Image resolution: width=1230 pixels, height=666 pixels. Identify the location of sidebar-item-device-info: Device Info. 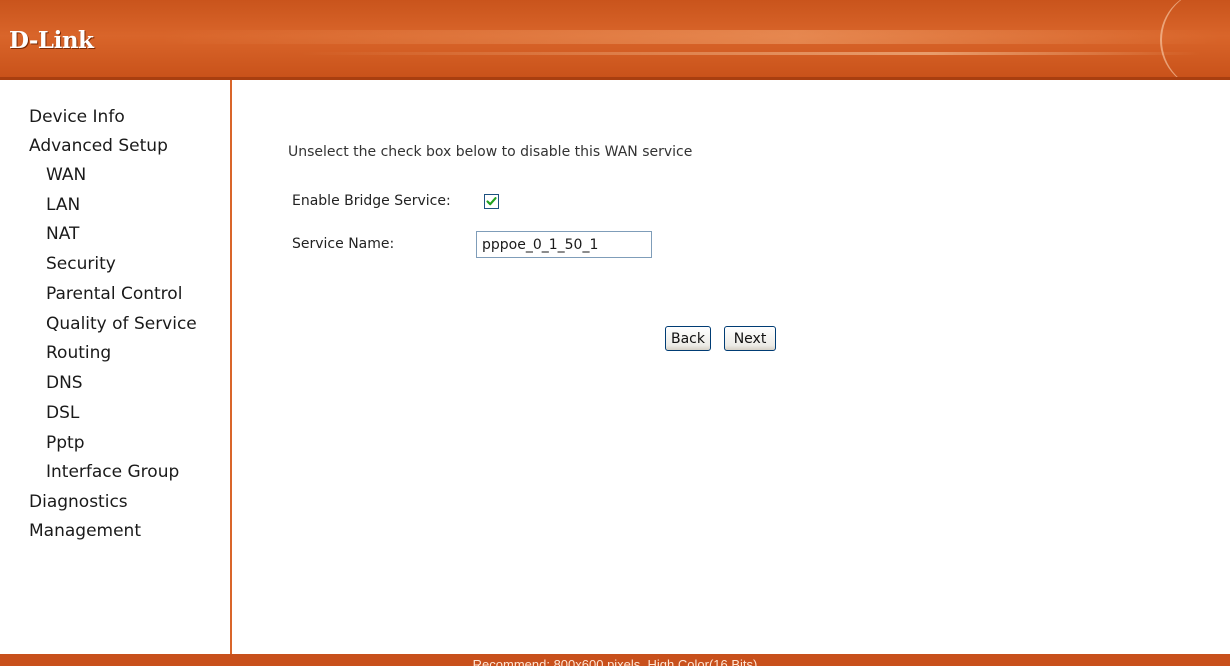
(77, 117).